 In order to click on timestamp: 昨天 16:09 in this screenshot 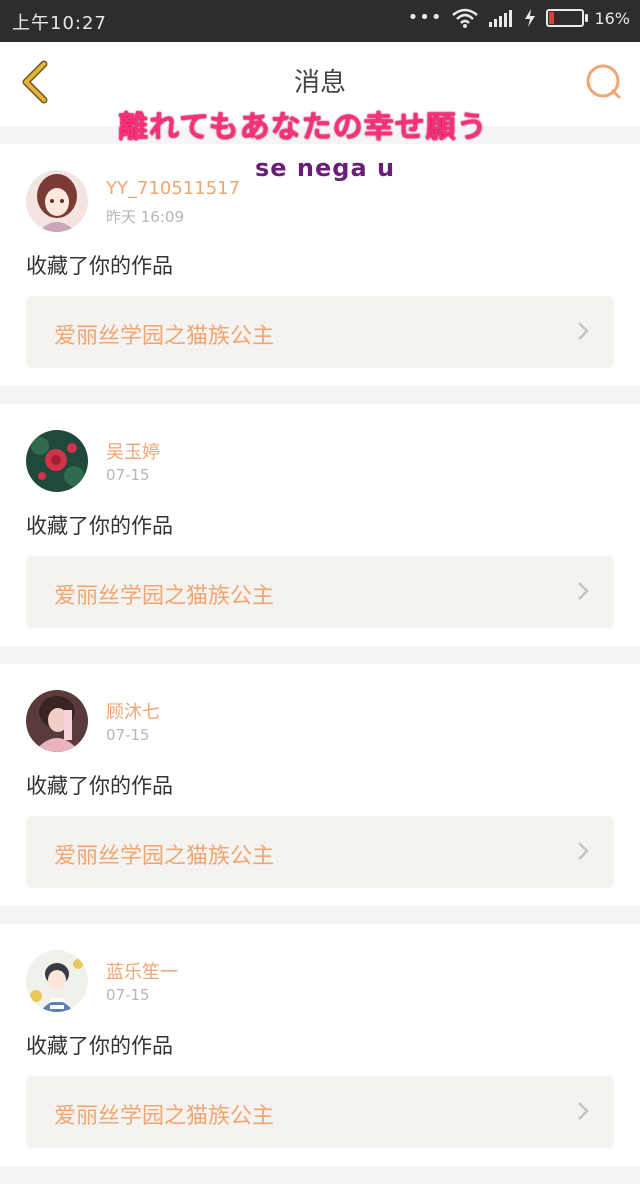, I will do `click(145, 217)`.